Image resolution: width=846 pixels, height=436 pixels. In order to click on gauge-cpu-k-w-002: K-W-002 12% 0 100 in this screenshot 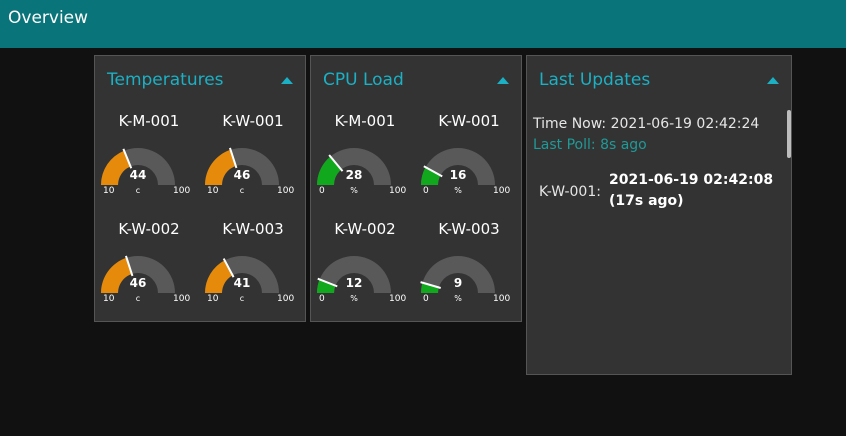, I will do `click(365, 270)`.